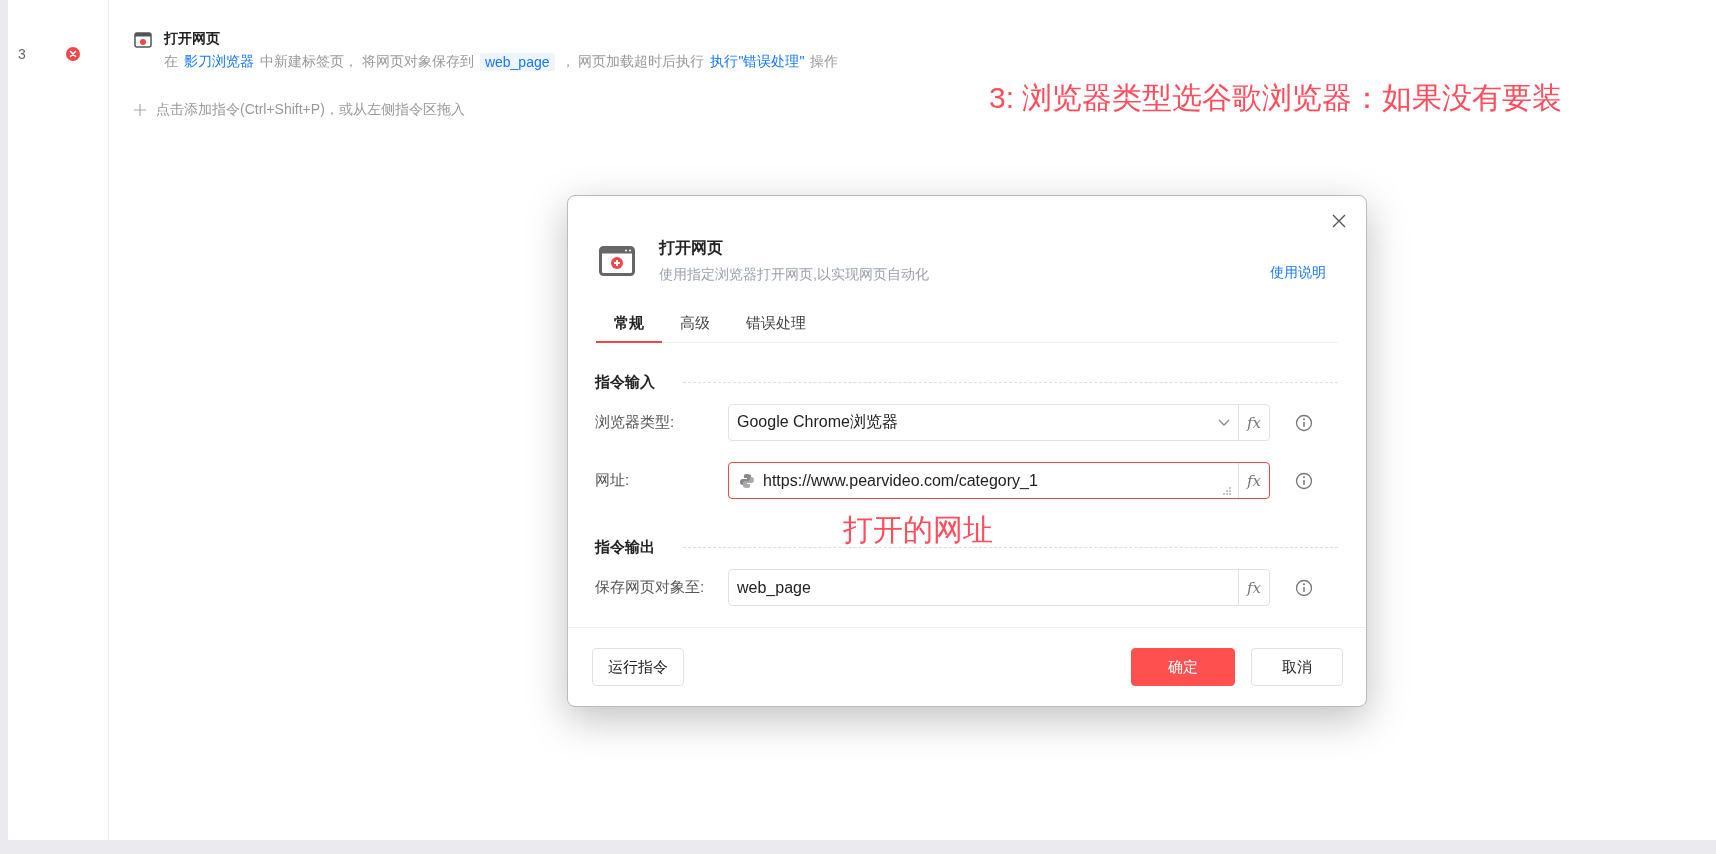  What do you see at coordinates (219, 62) in the screenshot?
I see `link: 影刀浏览器` at bounding box center [219, 62].